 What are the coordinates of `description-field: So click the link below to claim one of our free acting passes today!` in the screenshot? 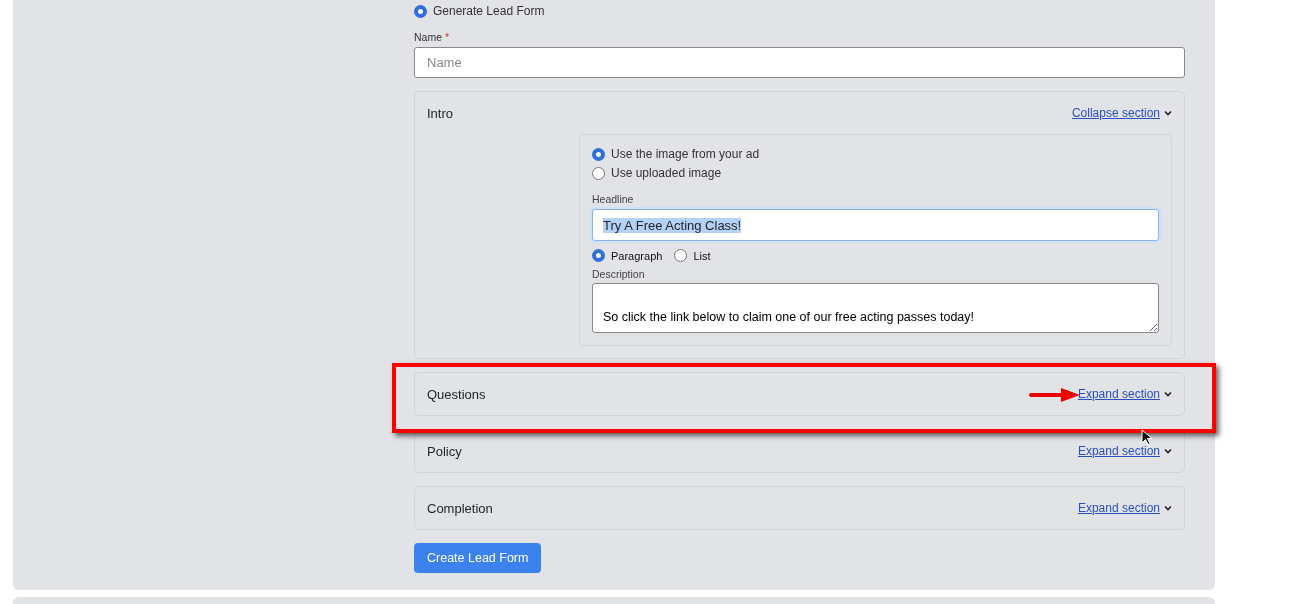 It's located at (875, 308).